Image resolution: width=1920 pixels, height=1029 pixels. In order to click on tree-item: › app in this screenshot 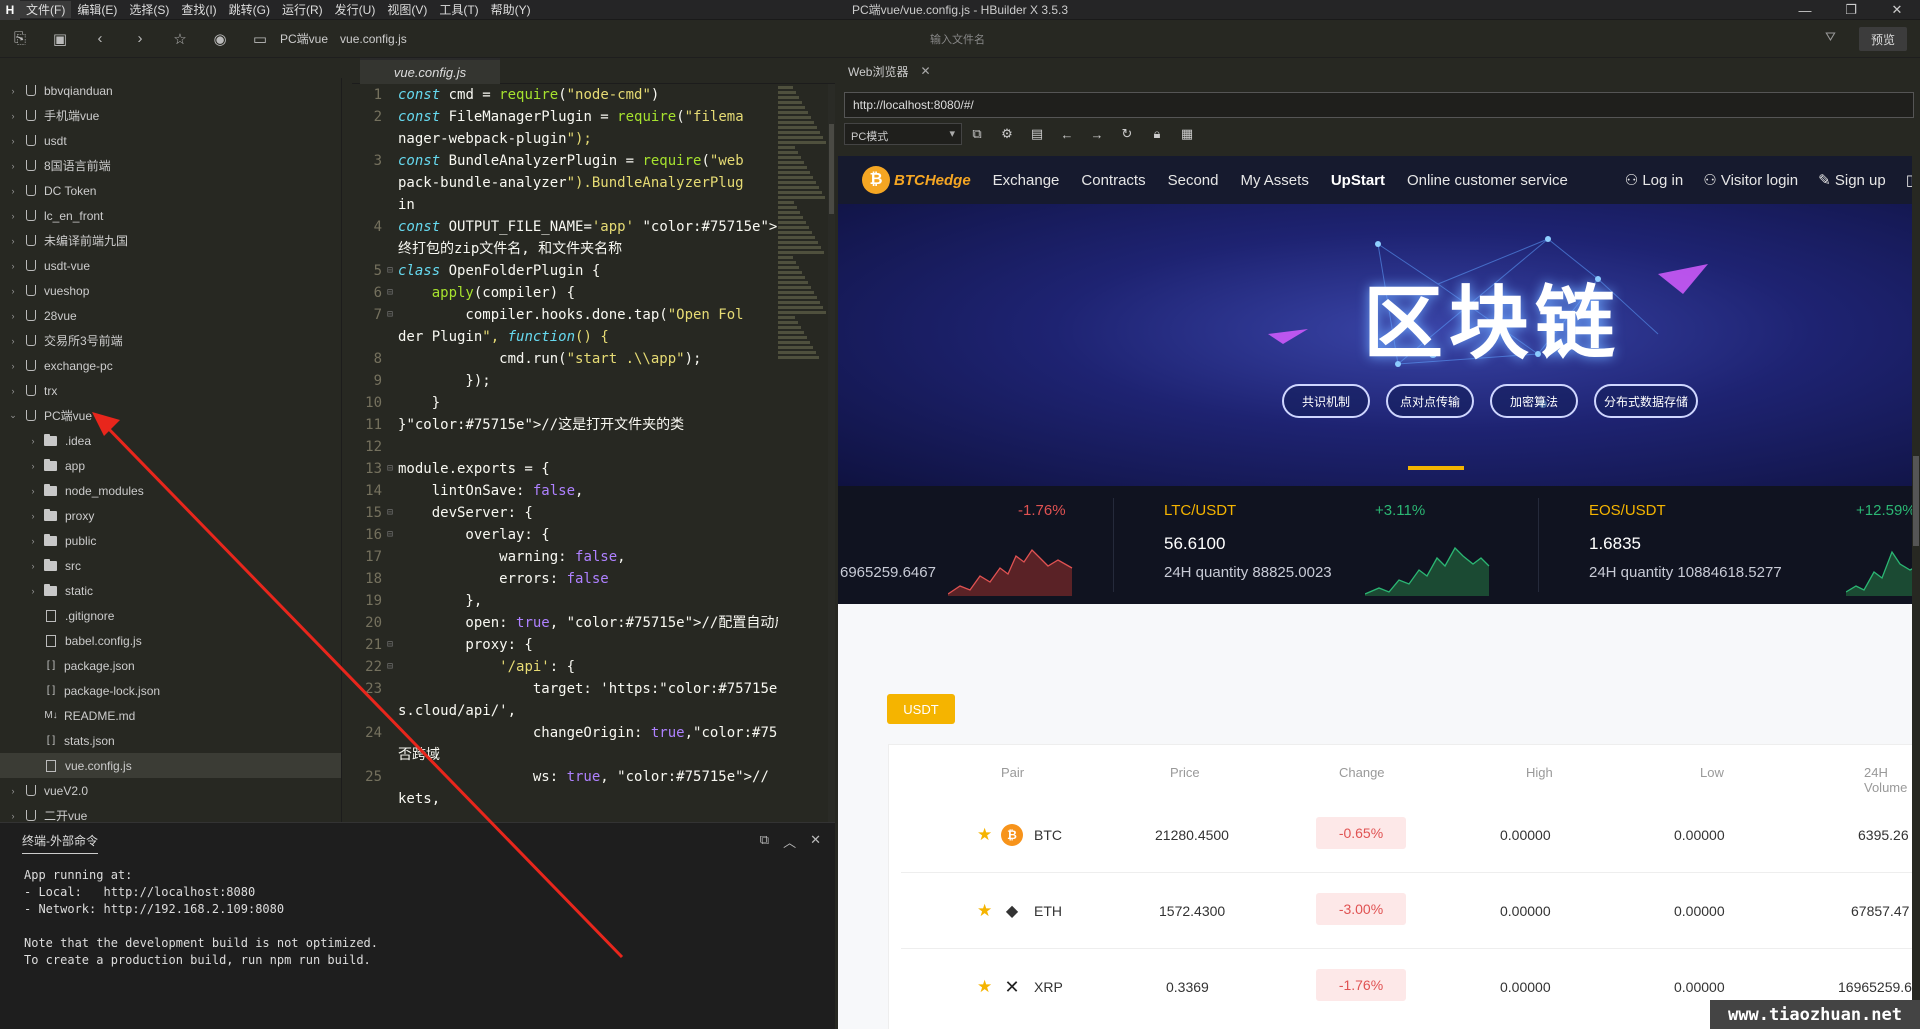, I will do `click(170, 465)`.